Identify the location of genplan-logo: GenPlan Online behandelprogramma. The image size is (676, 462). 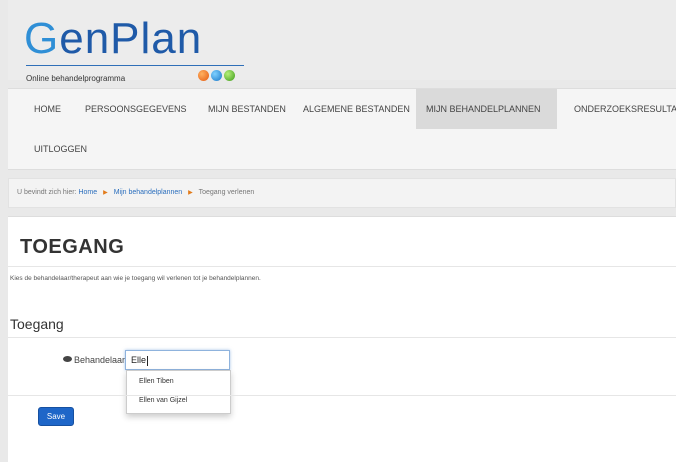
(139, 48).